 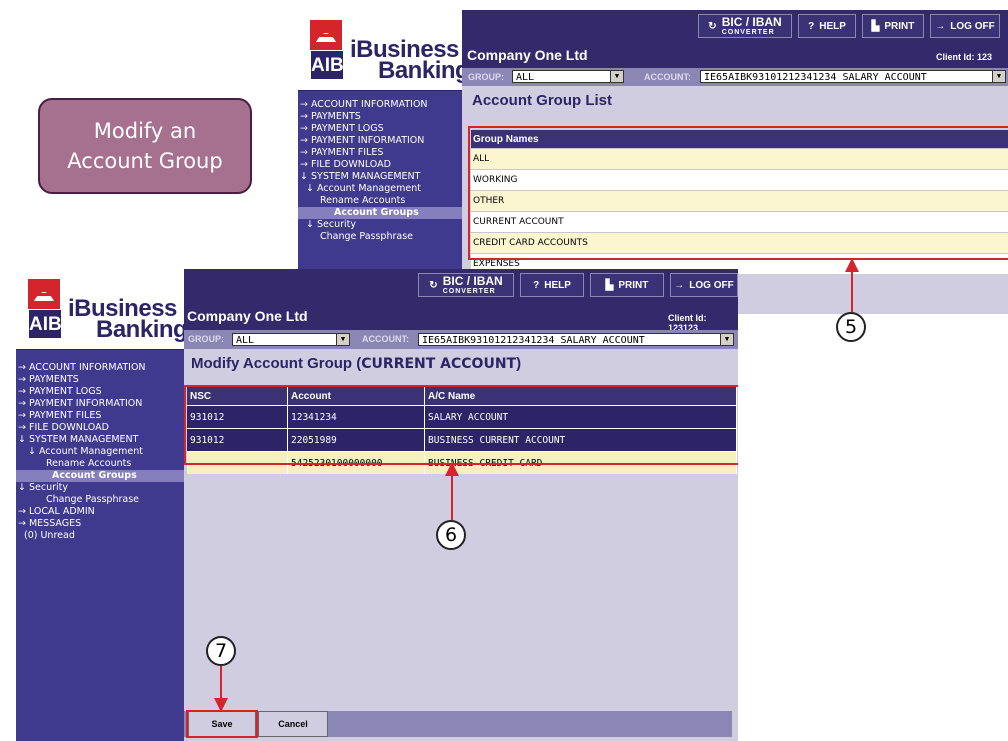 What do you see at coordinates (356, 363) in the screenshot?
I see `page-title: Modify Account Group (CURRENT ACCOUNT)` at bounding box center [356, 363].